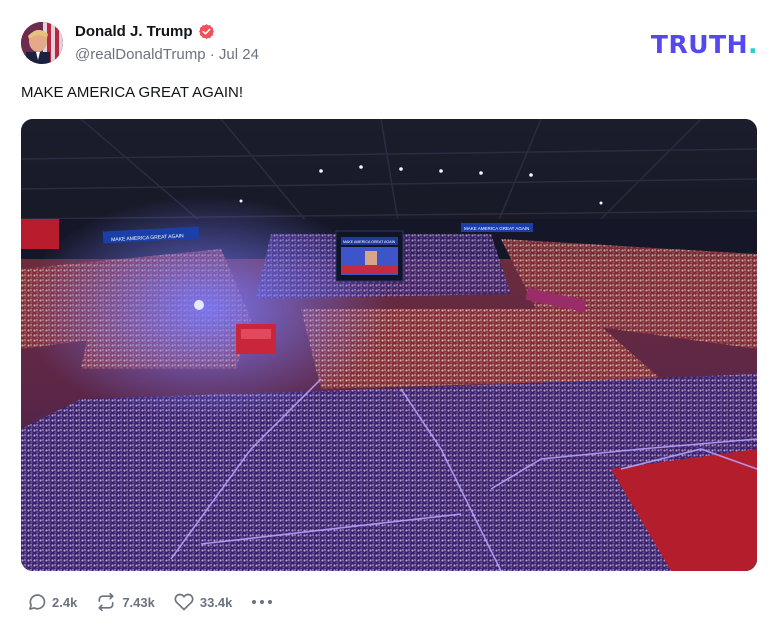 Image resolution: width=778 pixels, height=633 pixels. I want to click on heart-icon, so click(184, 602).